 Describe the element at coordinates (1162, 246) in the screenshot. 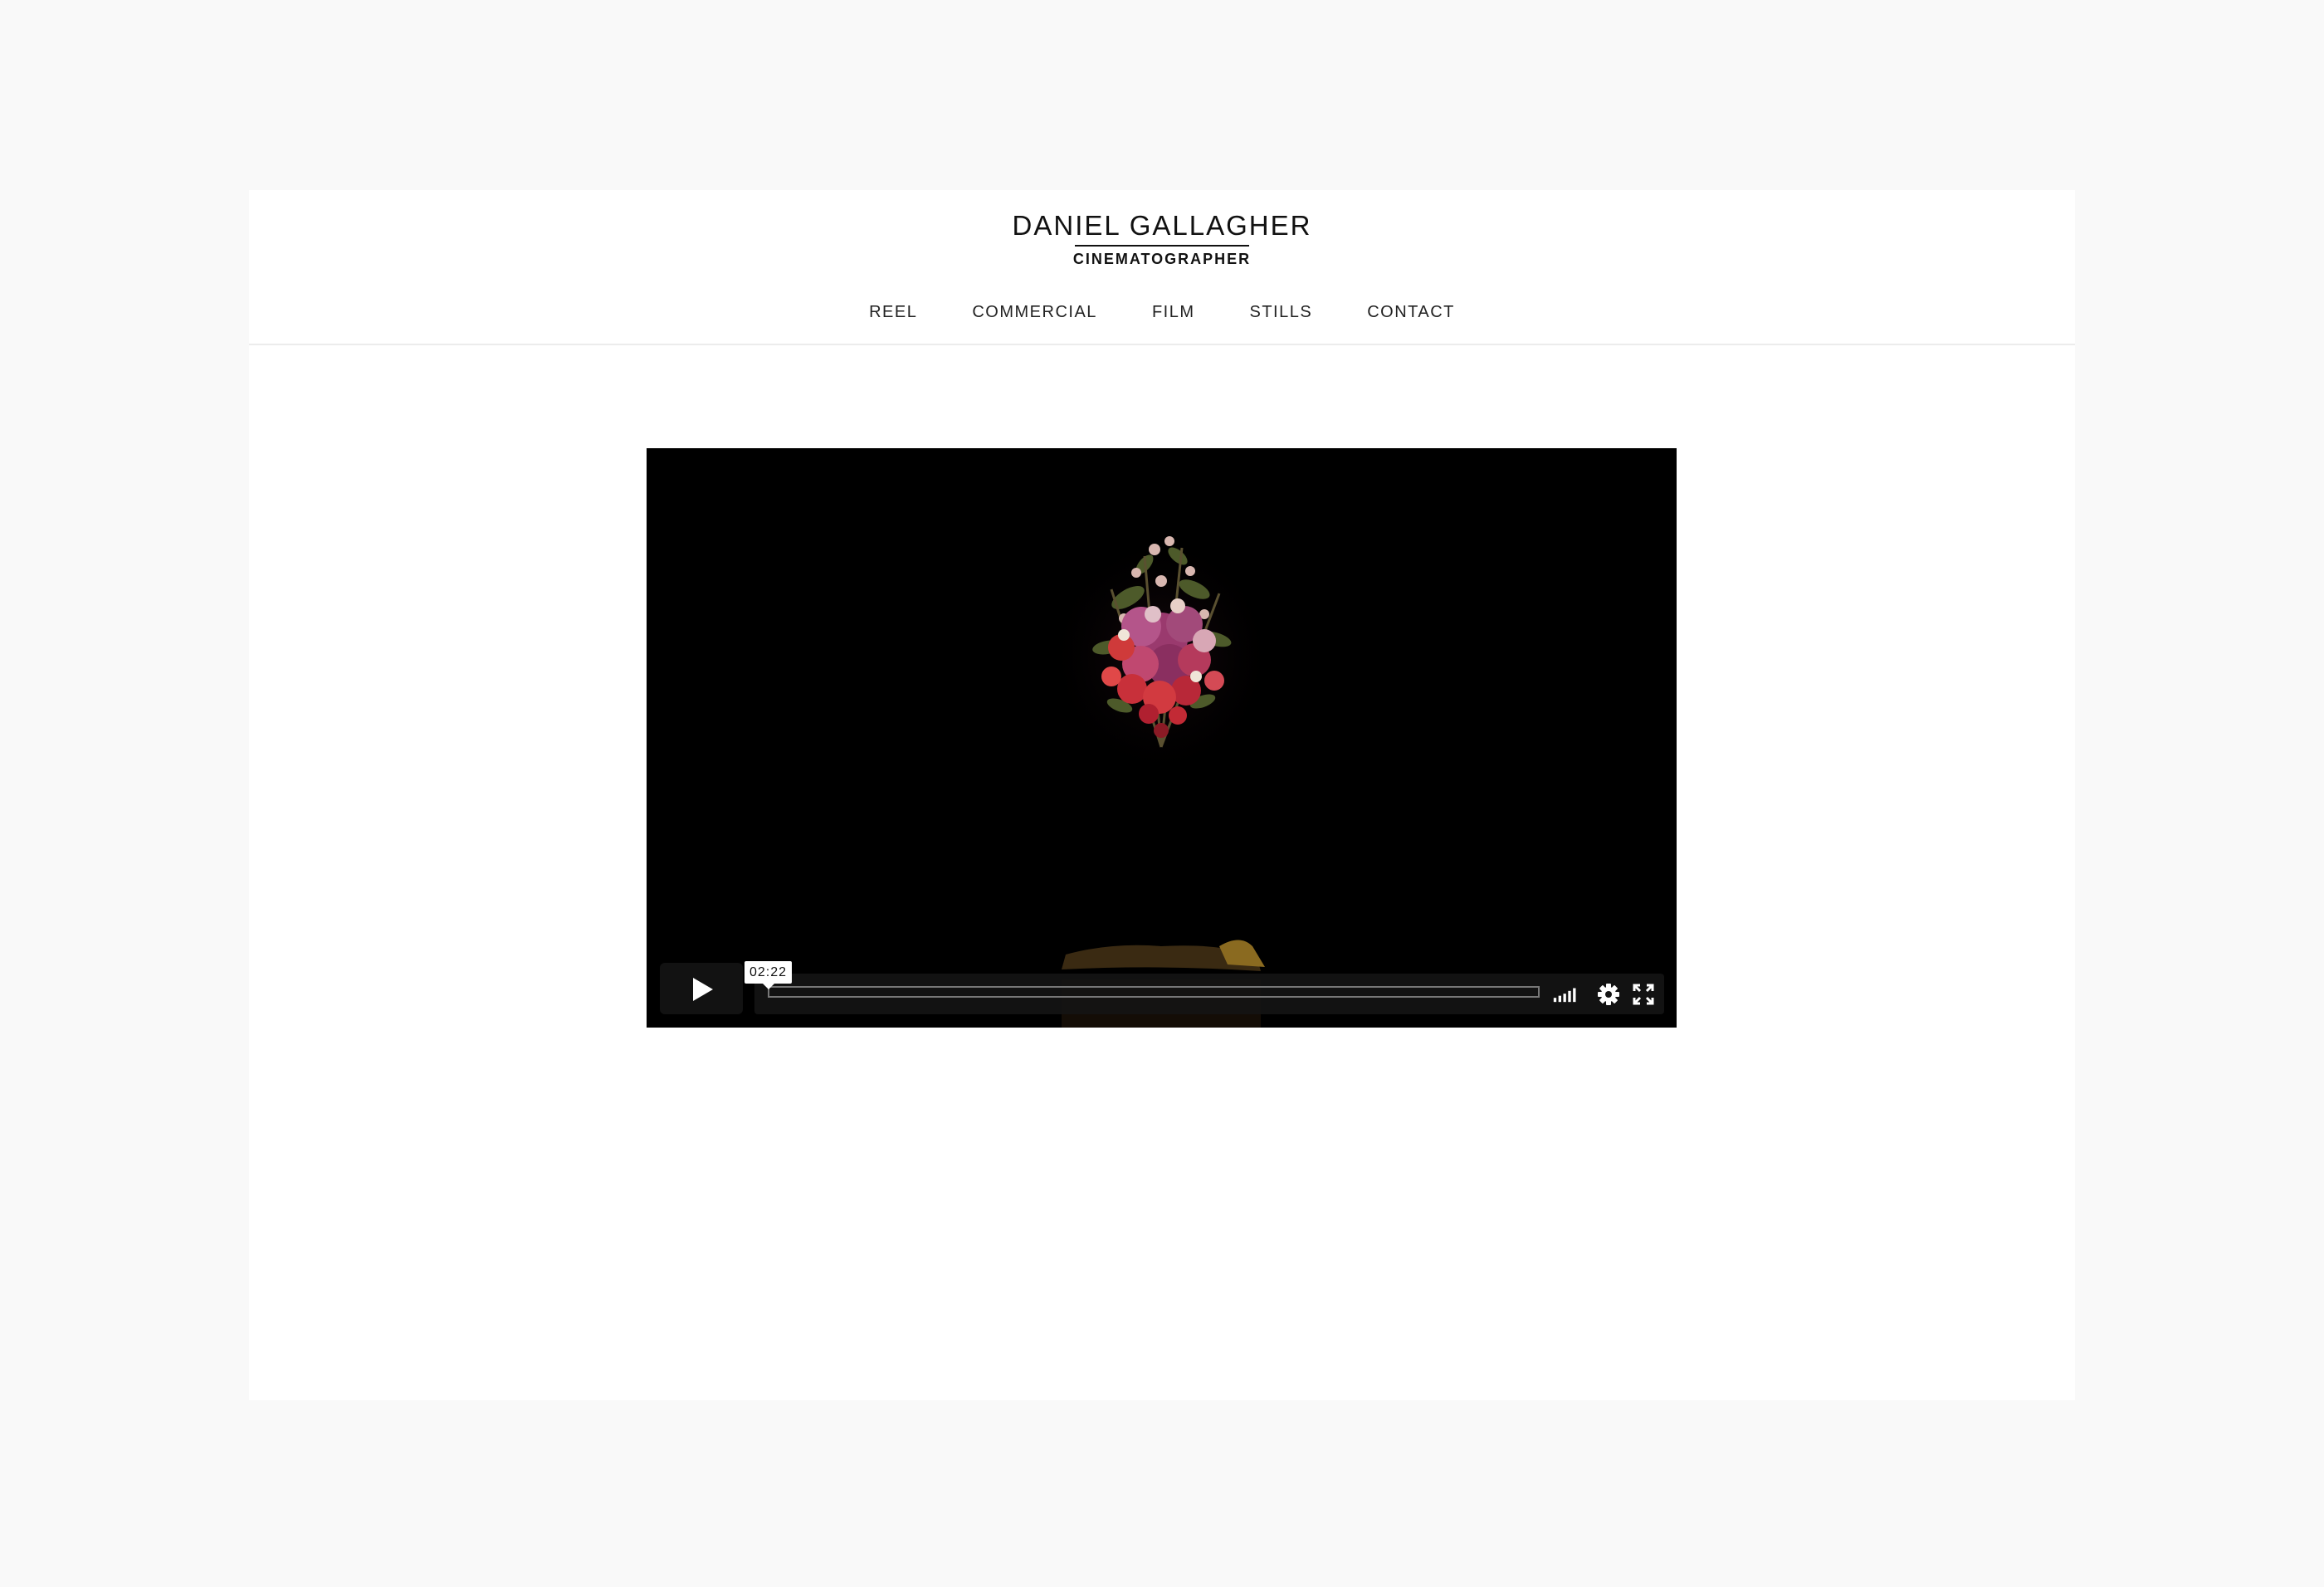

I see `logo-divider` at that location.